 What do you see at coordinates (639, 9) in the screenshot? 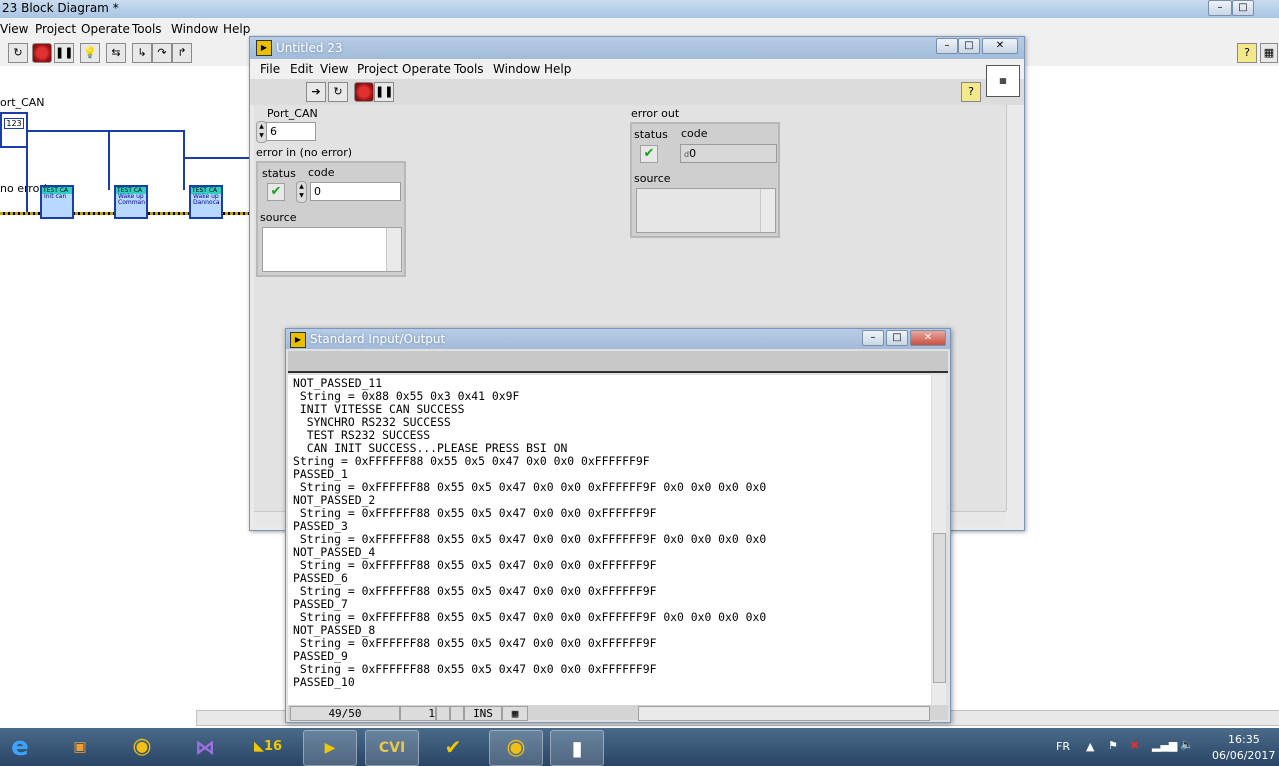
I see `block-diagram-titlebar: 23 Block Diagram * – □` at bounding box center [639, 9].